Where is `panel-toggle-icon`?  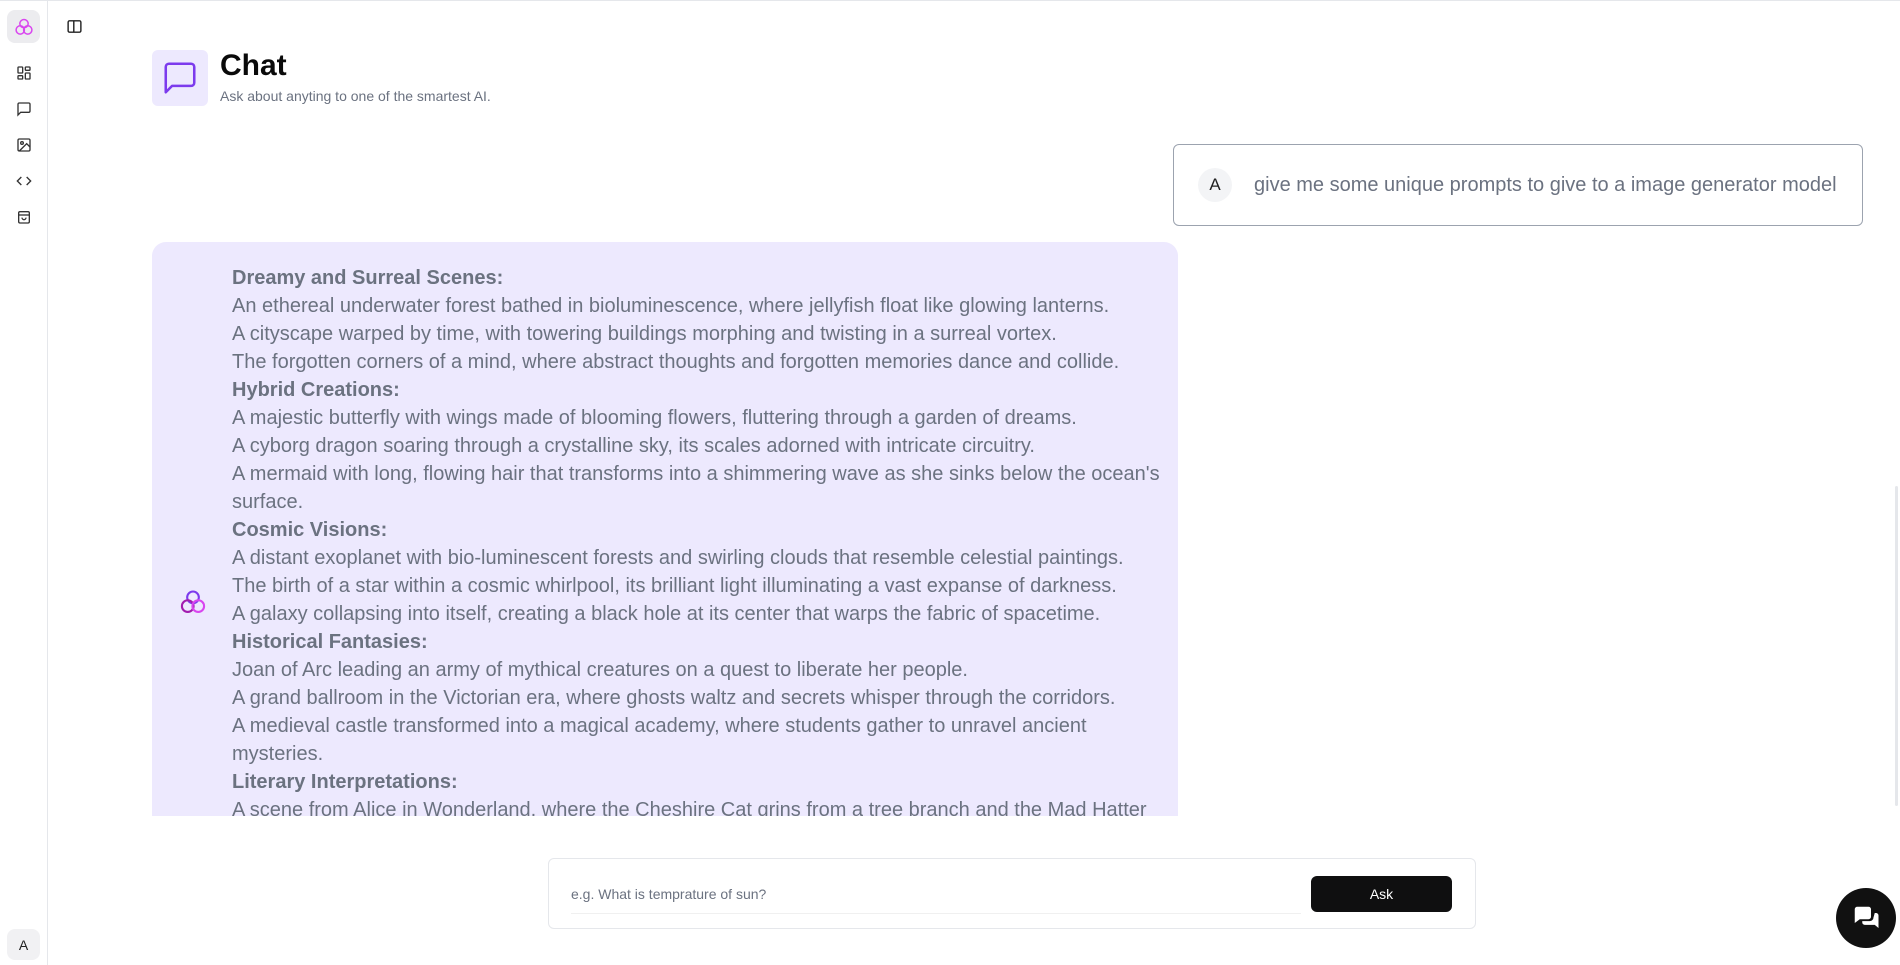
panel-toggle-icon is located at coordinates (74, 26).